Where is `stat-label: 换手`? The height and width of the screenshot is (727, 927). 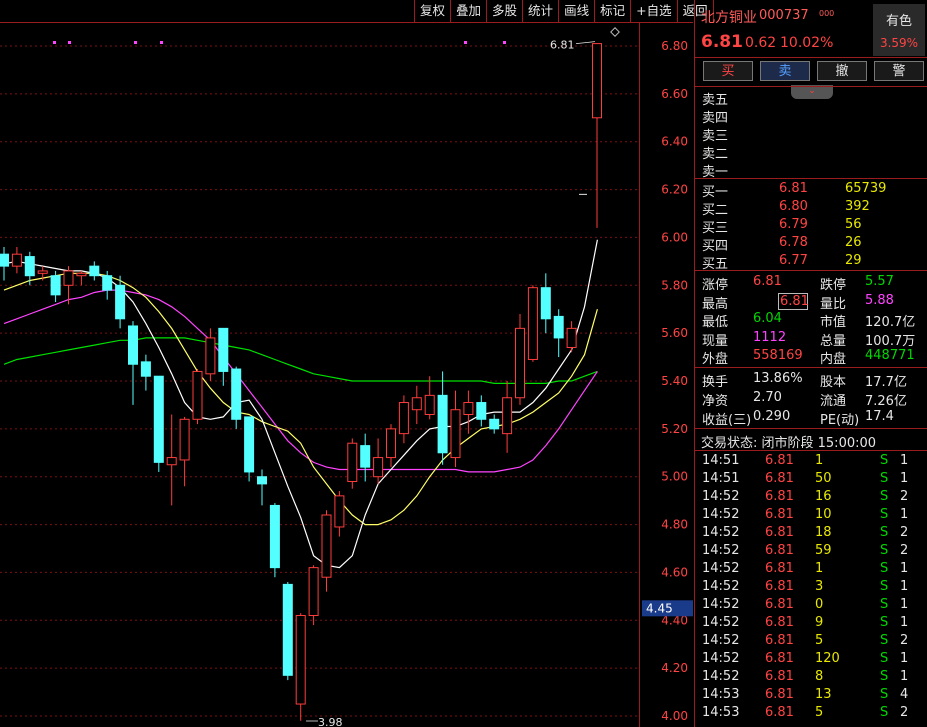
stat-label: 换手 is located at coordinates (715, 382).